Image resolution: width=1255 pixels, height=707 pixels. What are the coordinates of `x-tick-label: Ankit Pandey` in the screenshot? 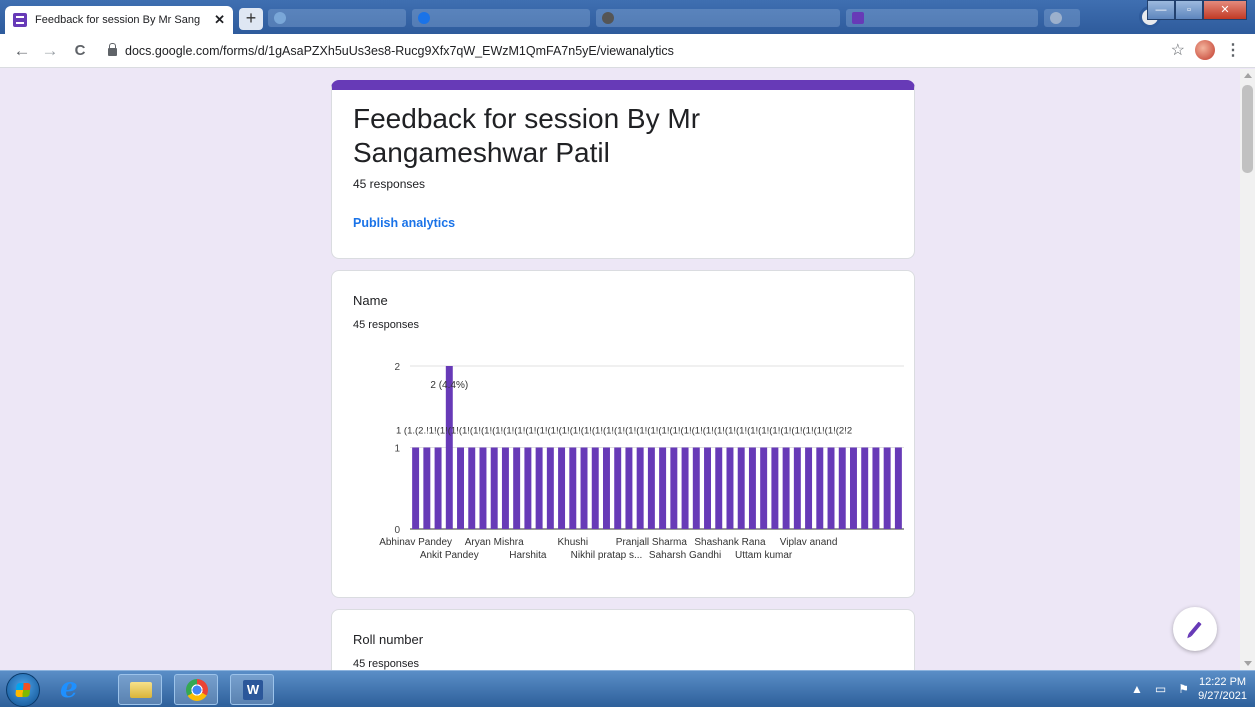 It's located at (449, 555).